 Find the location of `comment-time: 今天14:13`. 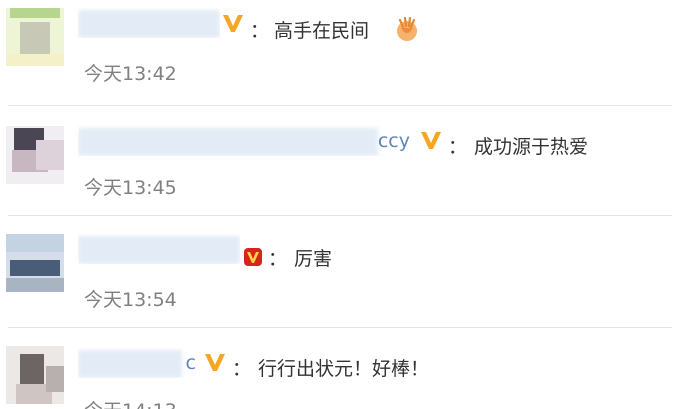

comment-time: 今天14:13 is located at coordinates (130, 404).